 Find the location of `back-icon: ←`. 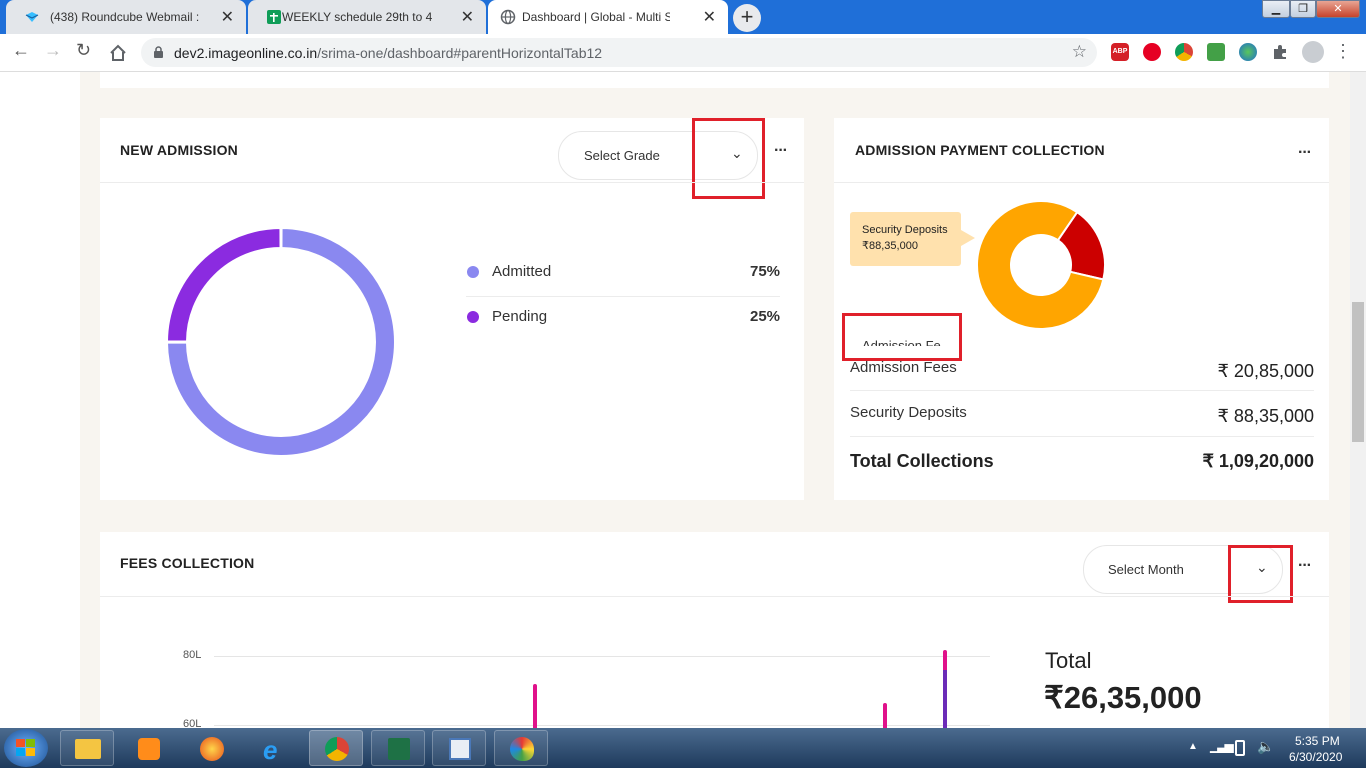

back-icon: ← is located at coordinates (21, 50).